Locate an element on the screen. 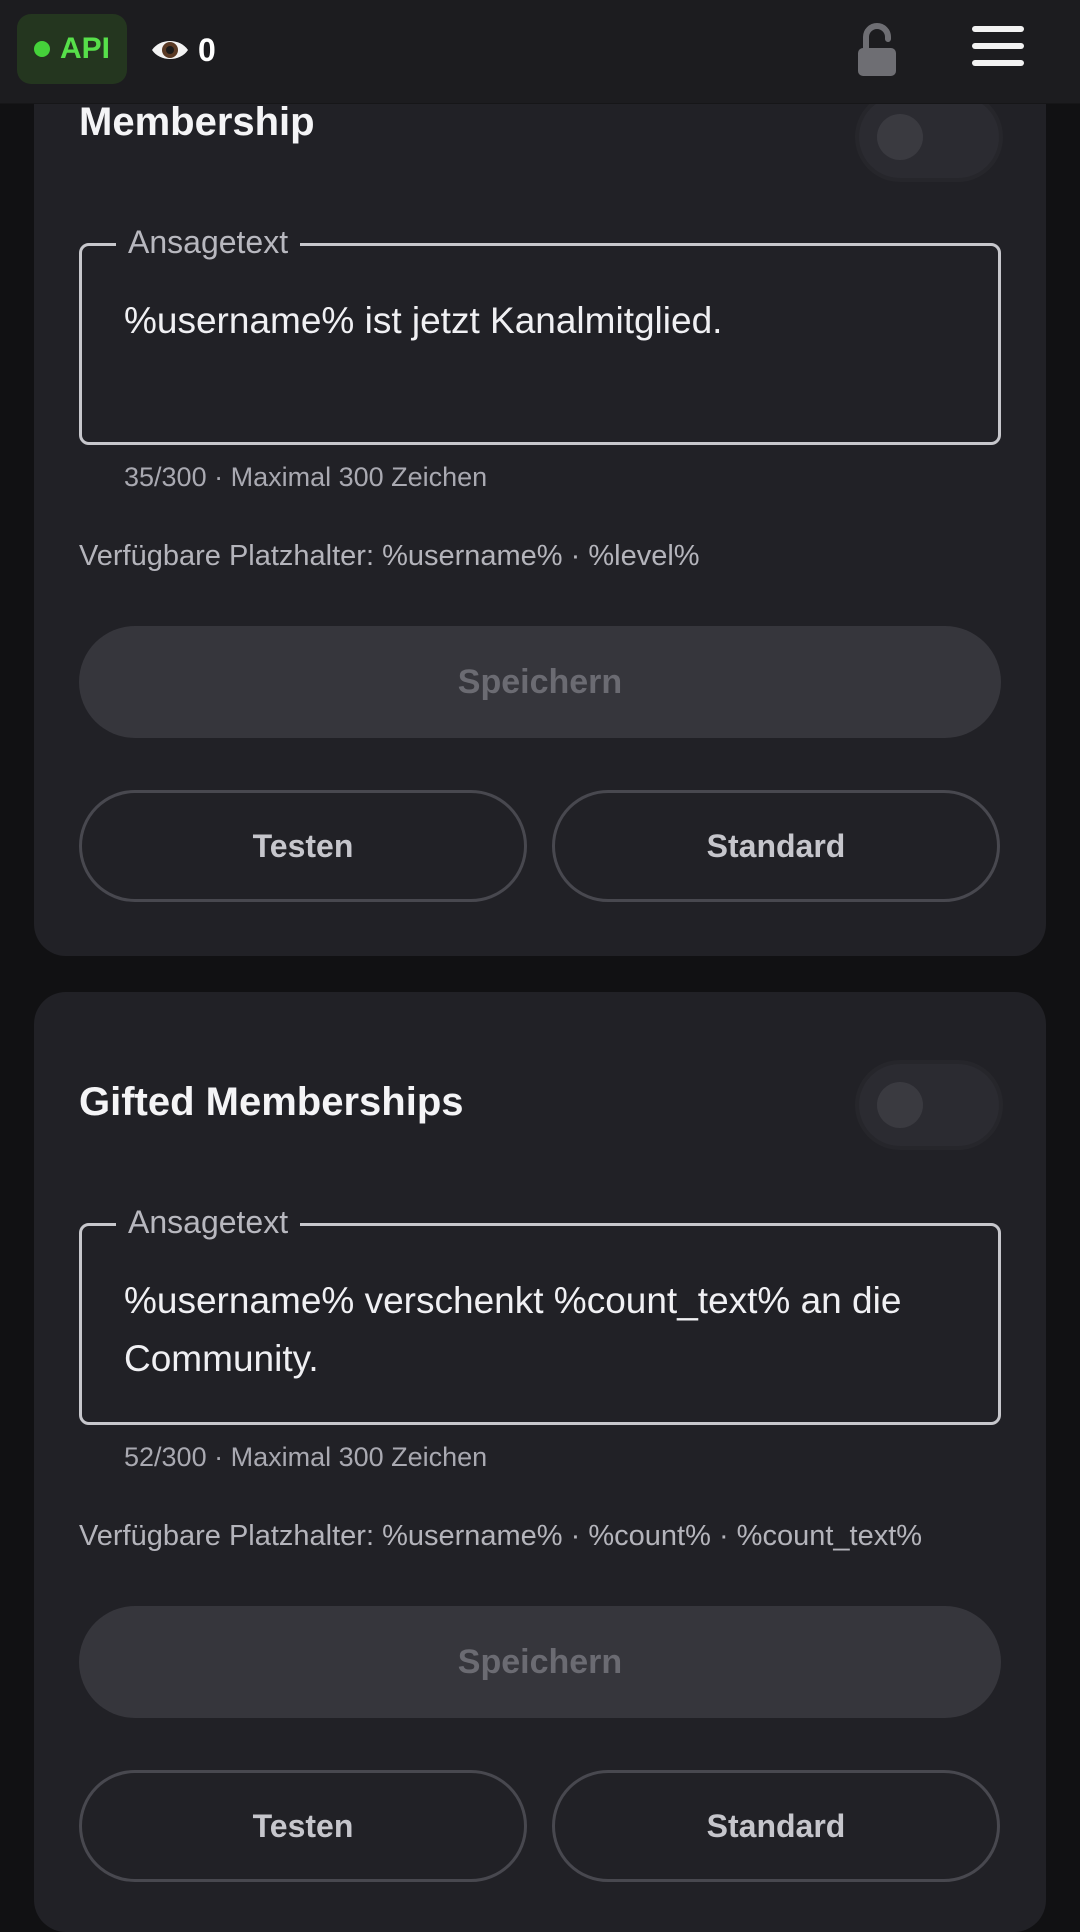  field-value: %username% ist jetzt Kanalmitglied. is located at coordinates (540, 321).